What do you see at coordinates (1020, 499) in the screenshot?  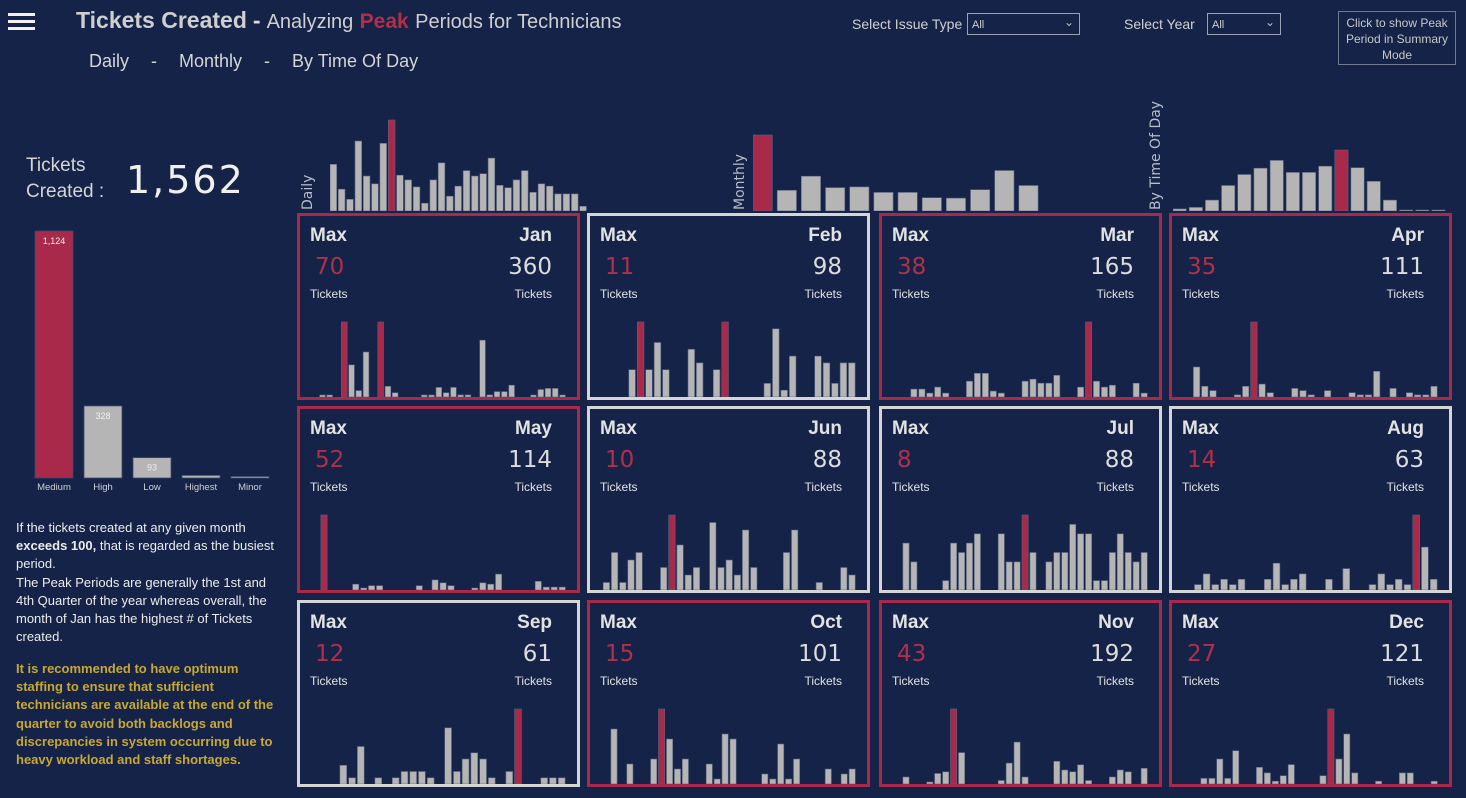 I see `month-card-jul: Max Jul 8 88 Tickets Tickets` at bounding box center [1020, 499].